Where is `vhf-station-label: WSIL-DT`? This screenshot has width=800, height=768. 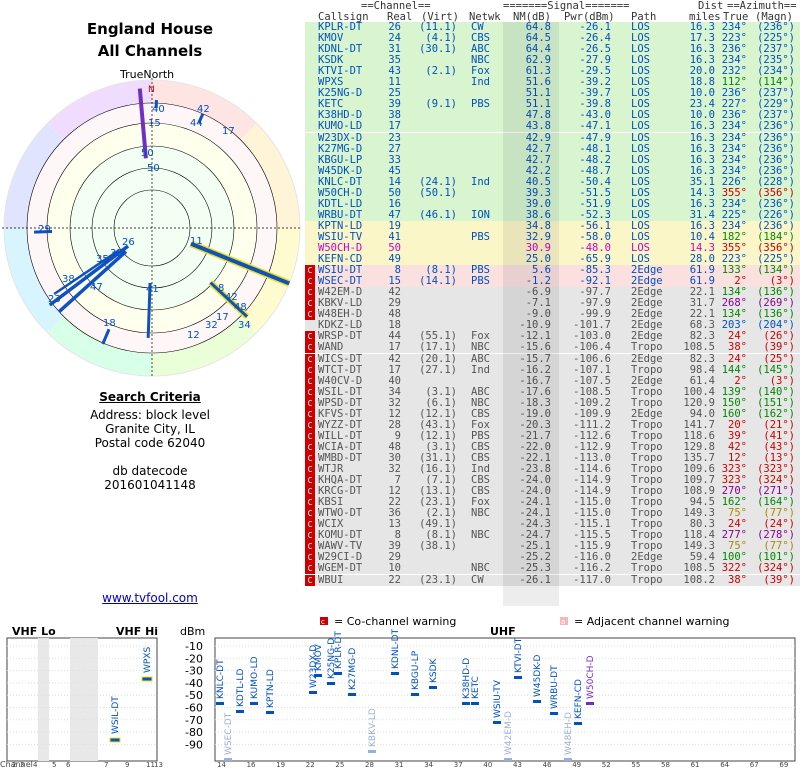 vhf-station-label: WSIL-DT is located at coordinates (116, 715).